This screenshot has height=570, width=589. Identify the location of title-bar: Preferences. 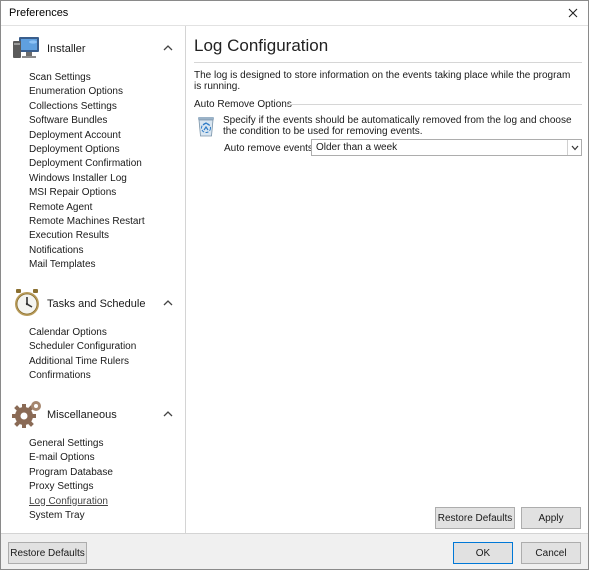
(294, 13).